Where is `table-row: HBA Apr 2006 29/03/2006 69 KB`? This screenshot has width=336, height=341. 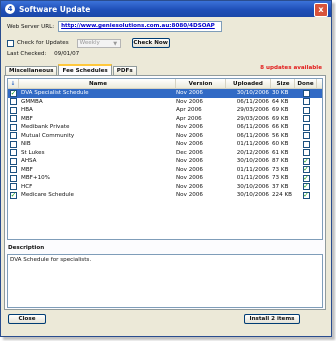
table-row: HBA Apr 2006 29/03/2006 69 KB is located at coordinates (165, 110).